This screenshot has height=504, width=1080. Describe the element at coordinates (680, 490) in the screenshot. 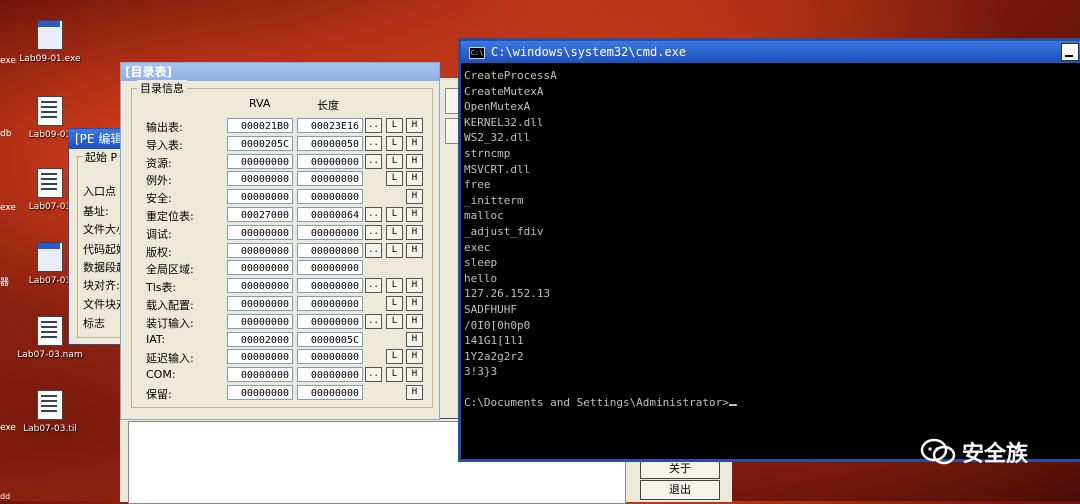

I see `exit-button: 退出` at that location.